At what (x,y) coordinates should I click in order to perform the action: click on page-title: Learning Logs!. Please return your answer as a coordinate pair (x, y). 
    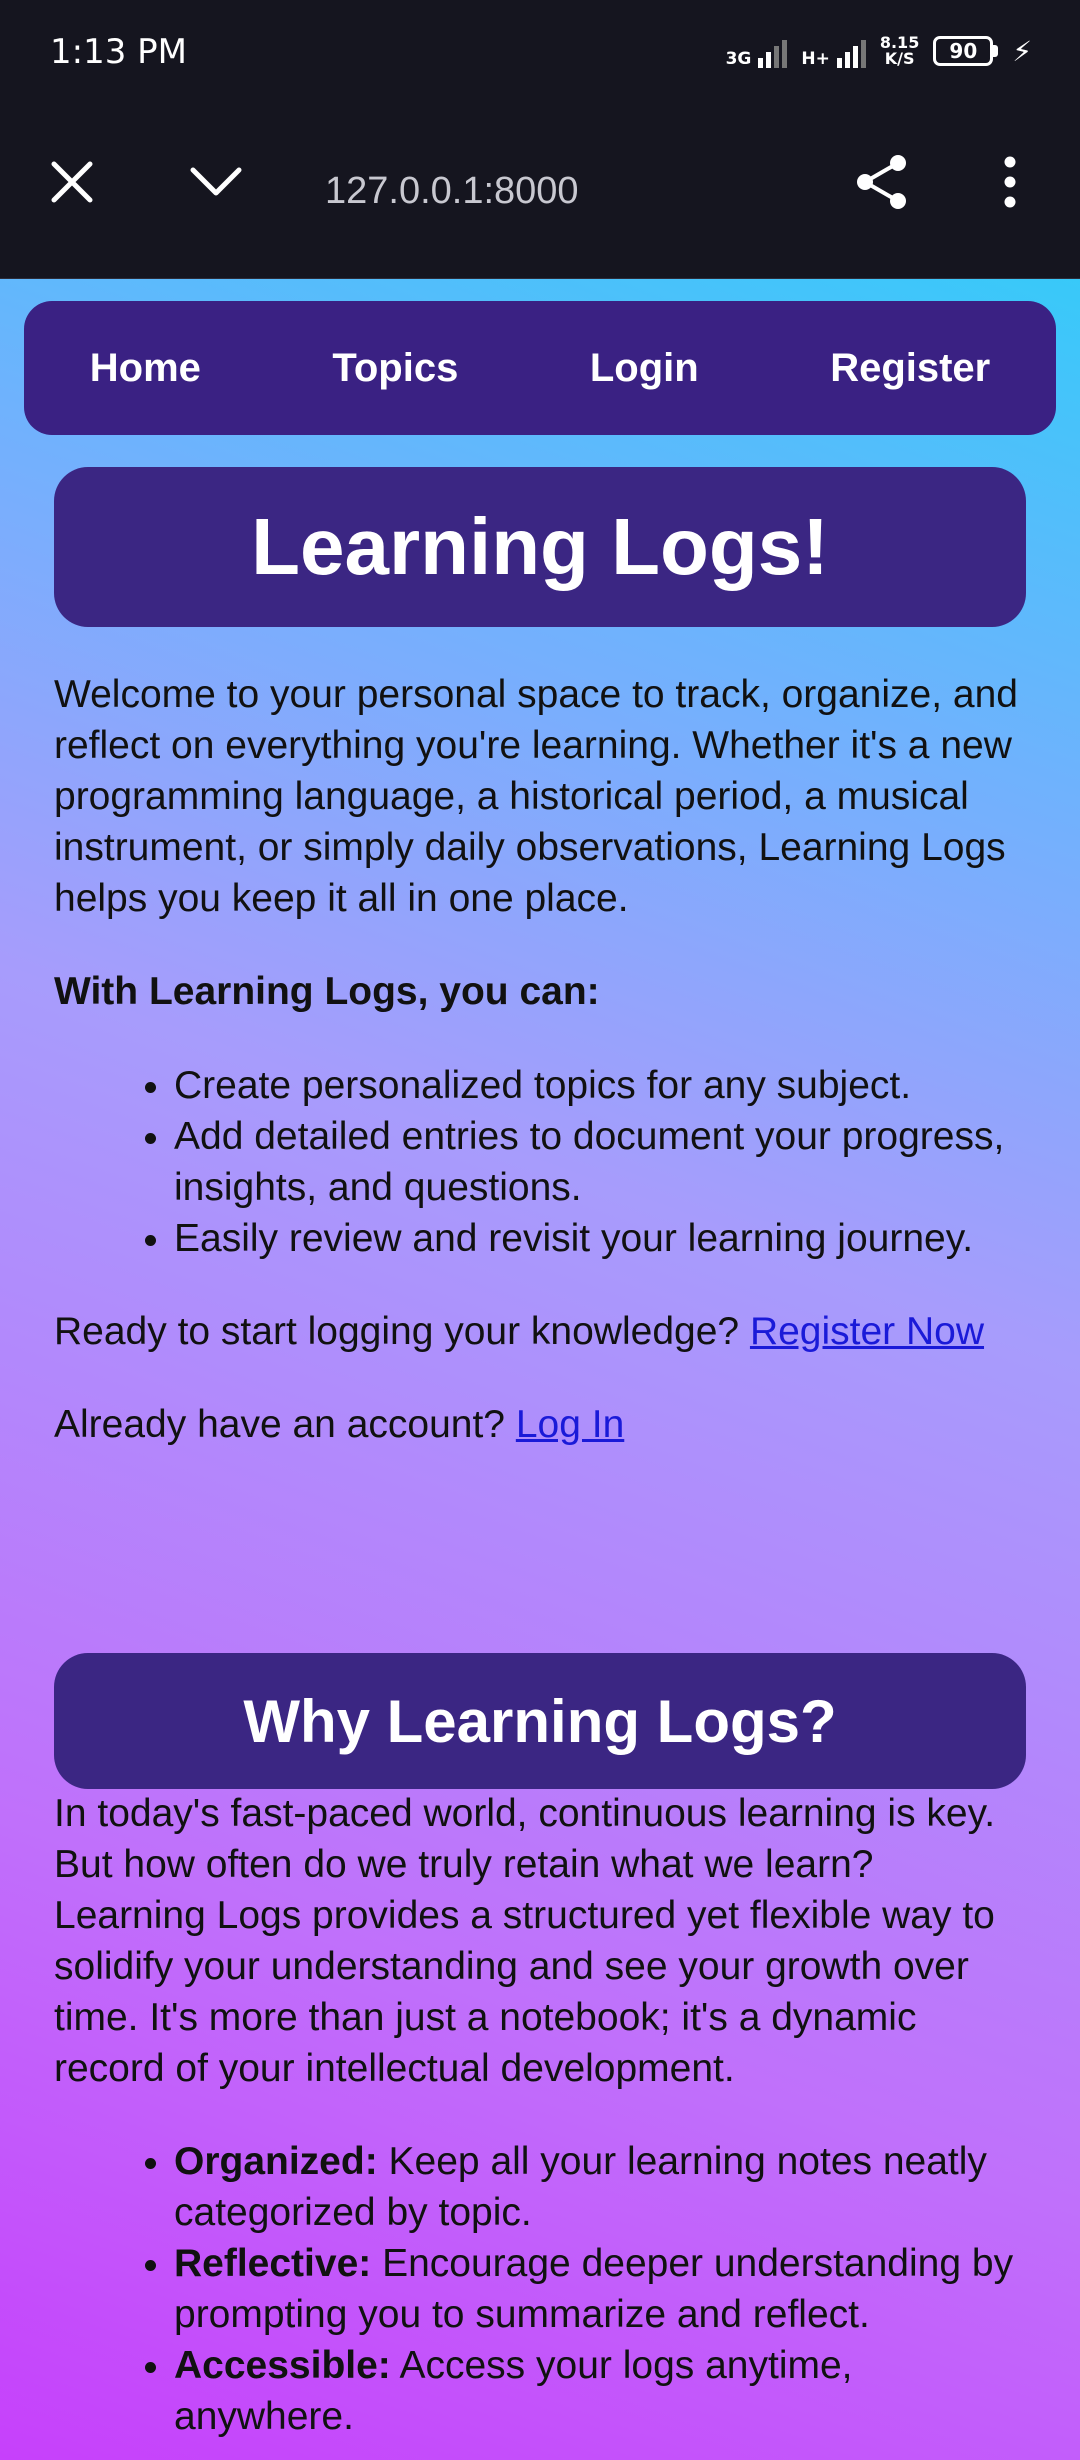
    Looking at the image, I should click on (540, 547).